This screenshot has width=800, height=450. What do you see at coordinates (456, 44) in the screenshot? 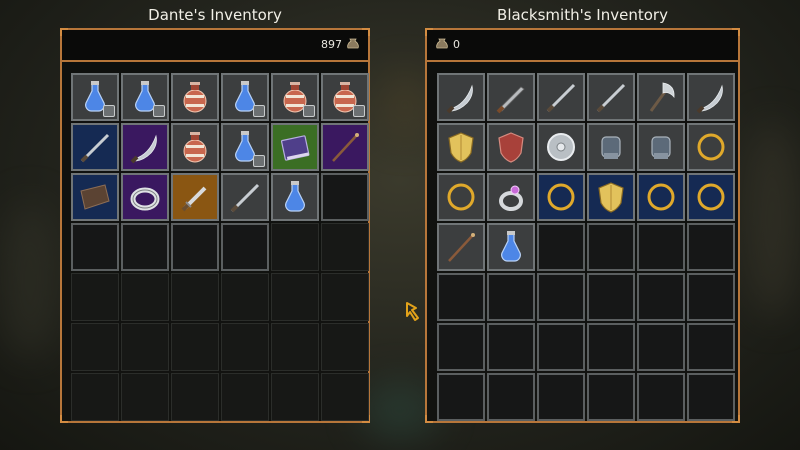
I see `merchant-gold-count: 0` at bounding box center [456, 44].